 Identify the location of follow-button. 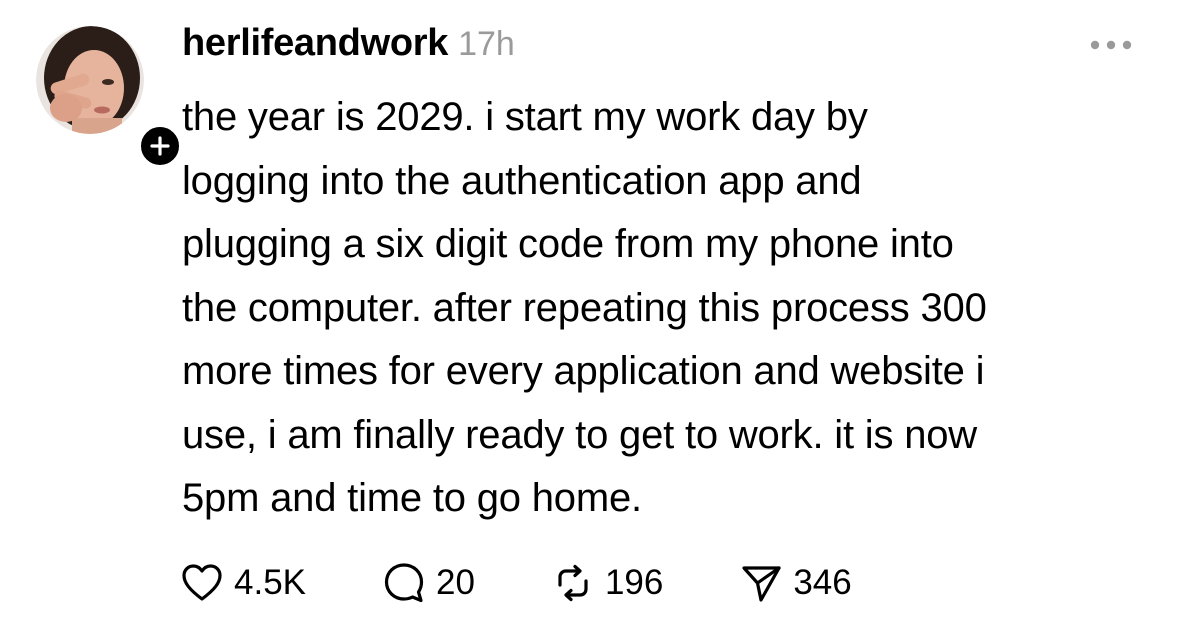
(160, 146).